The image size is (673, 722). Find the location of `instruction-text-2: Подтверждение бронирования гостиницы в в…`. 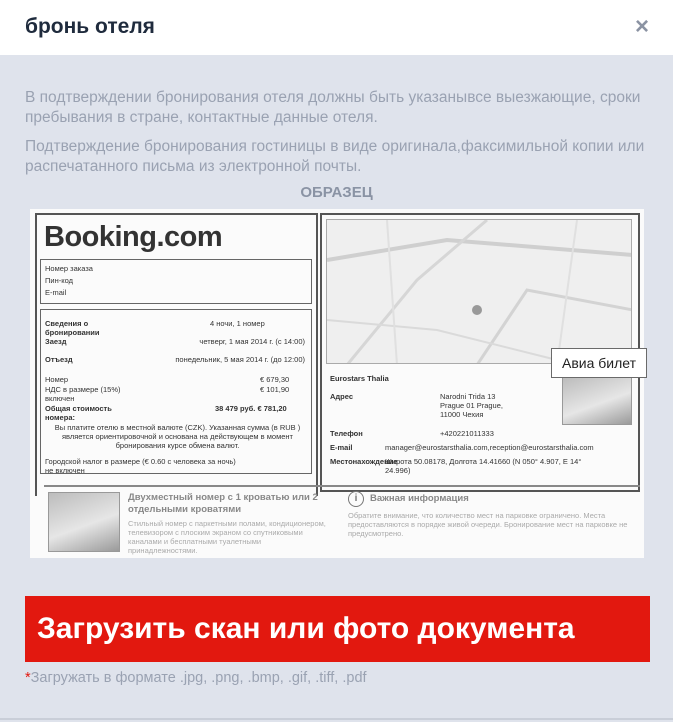

instruction-text-2: Подтверждение бронирования гостиницы в в… is located at coordinates (335, 156).